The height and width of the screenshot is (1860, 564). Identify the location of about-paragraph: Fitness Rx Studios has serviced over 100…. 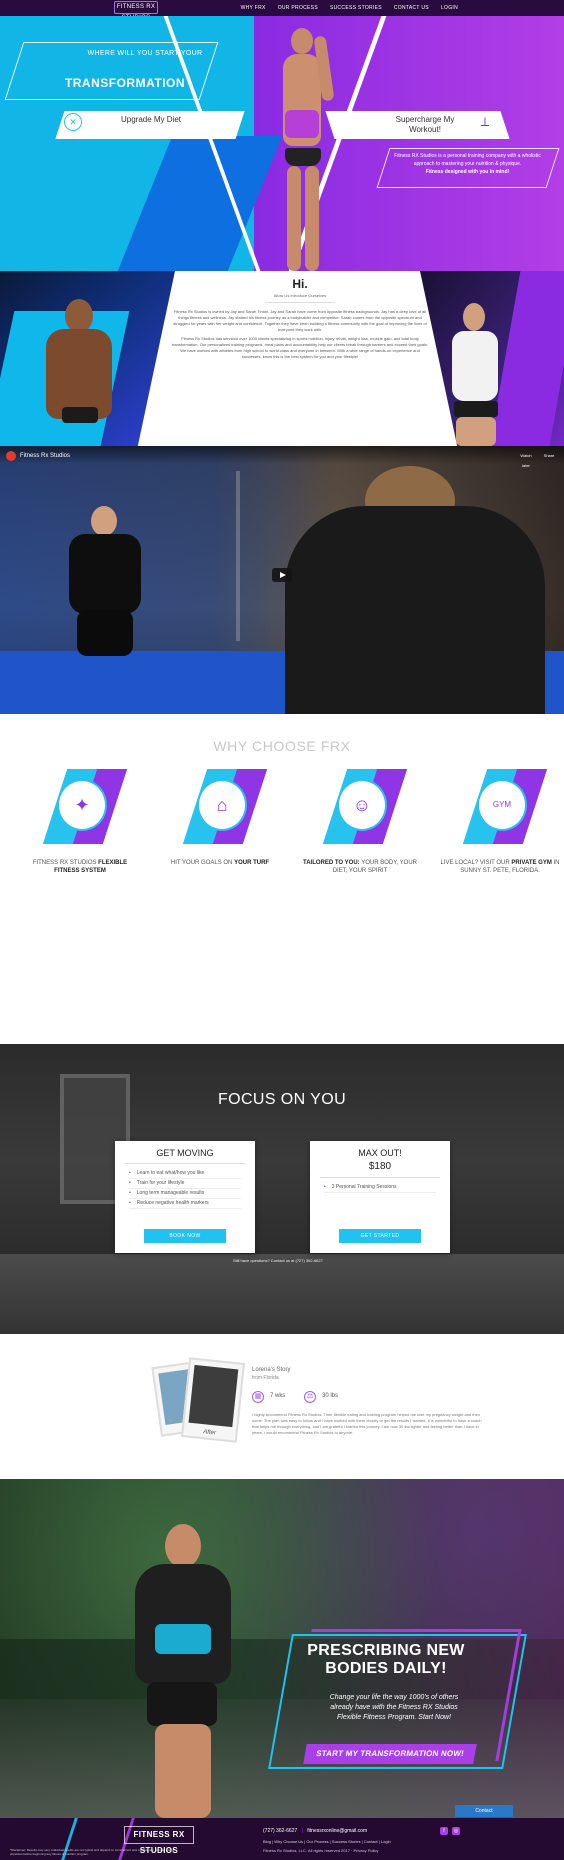
(300, 347).